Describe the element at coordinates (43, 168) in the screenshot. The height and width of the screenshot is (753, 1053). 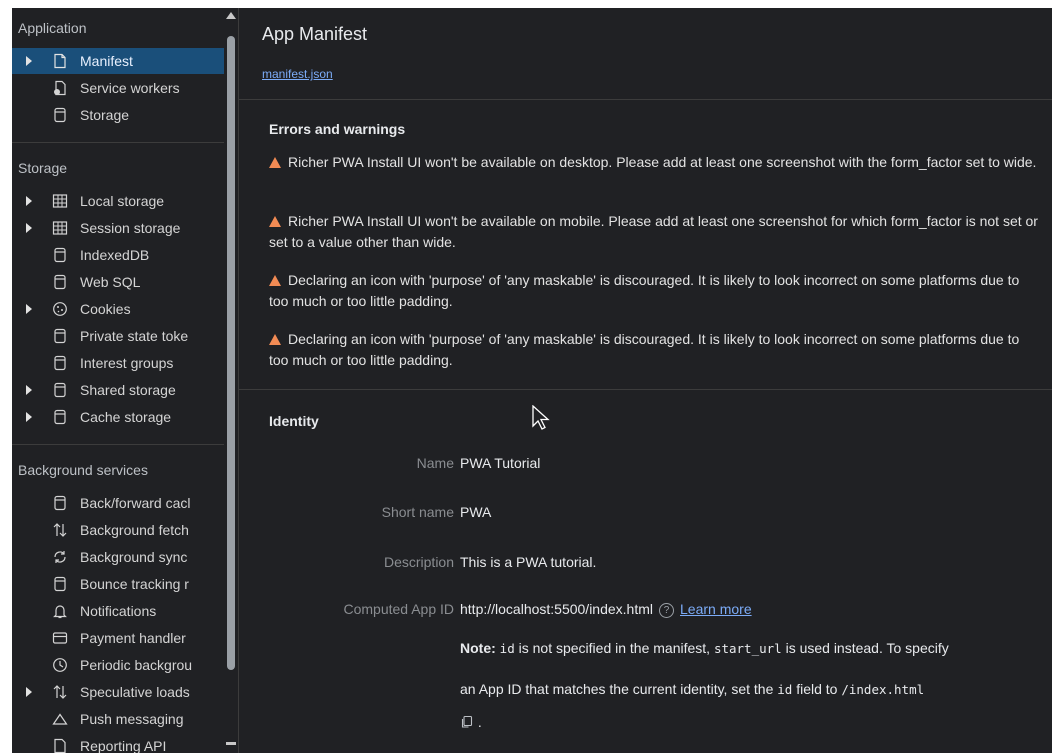
I see `section-title-storage: Storage` at that location.